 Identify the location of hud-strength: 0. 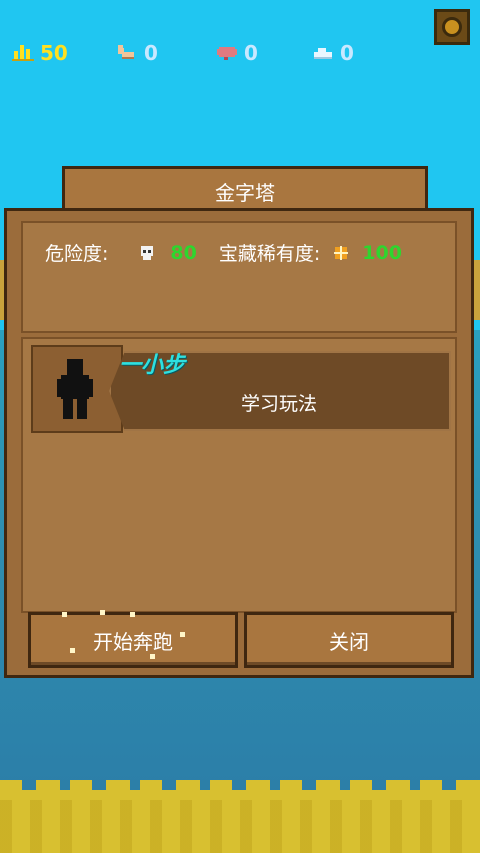
(137, 53).